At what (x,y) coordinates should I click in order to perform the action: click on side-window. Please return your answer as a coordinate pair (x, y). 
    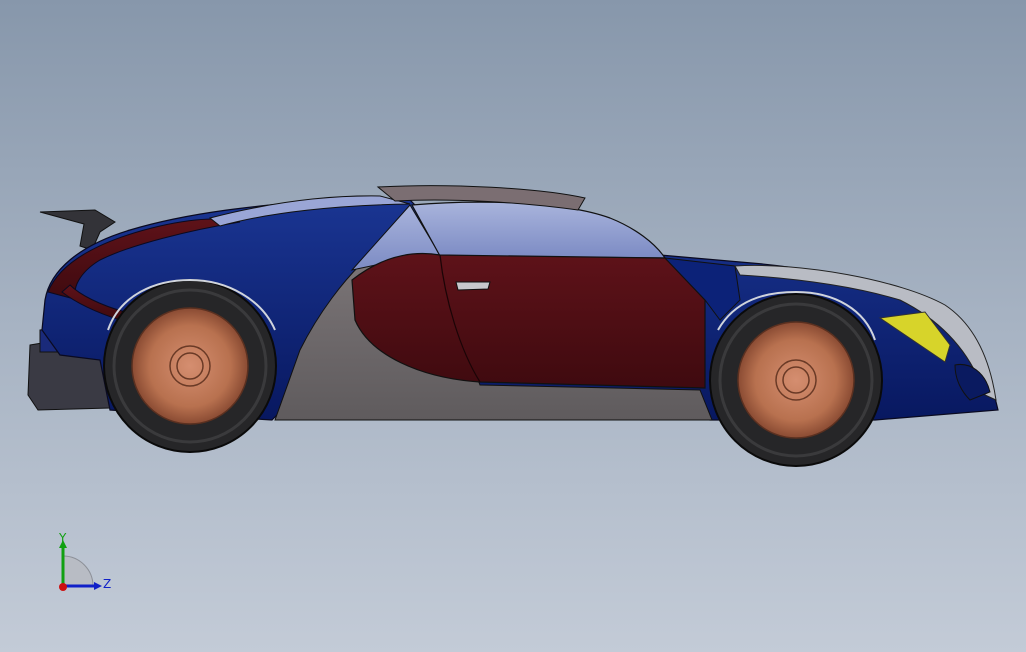
    Looking at the image, I should click on (539, 230).